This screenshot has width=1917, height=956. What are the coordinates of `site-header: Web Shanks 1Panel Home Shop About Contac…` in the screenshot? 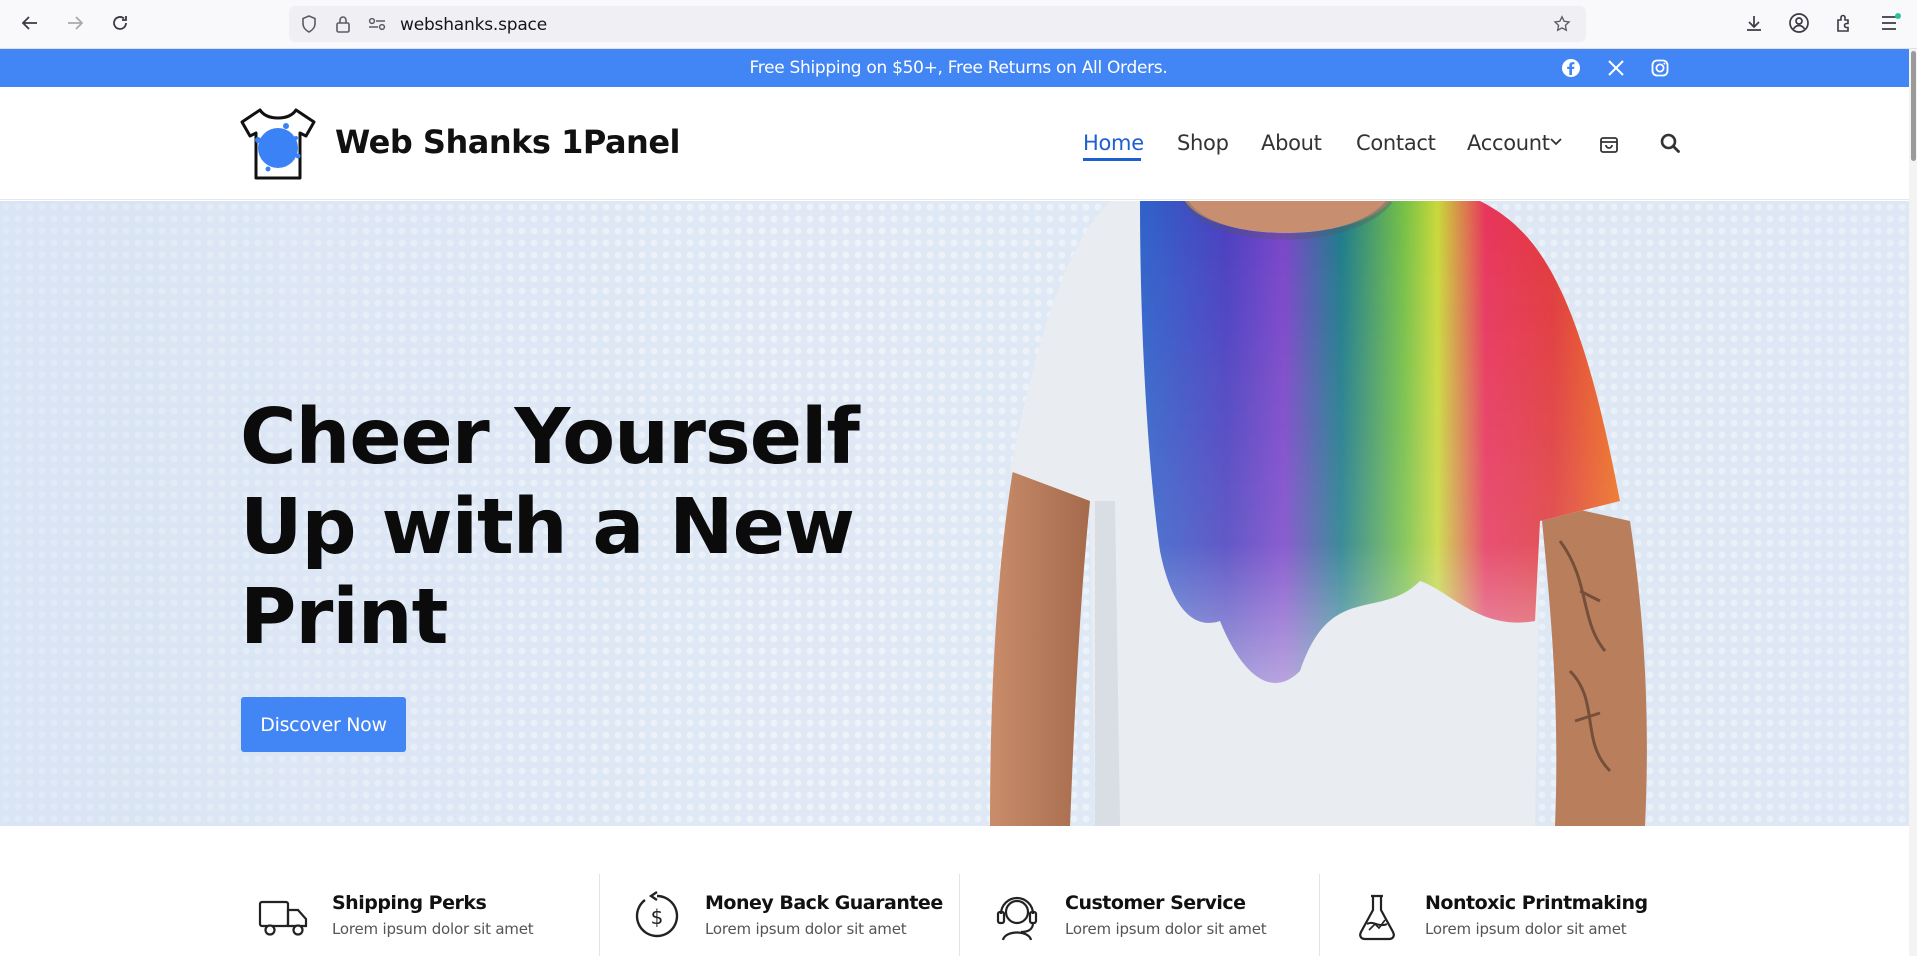 It's located at (958, 143).